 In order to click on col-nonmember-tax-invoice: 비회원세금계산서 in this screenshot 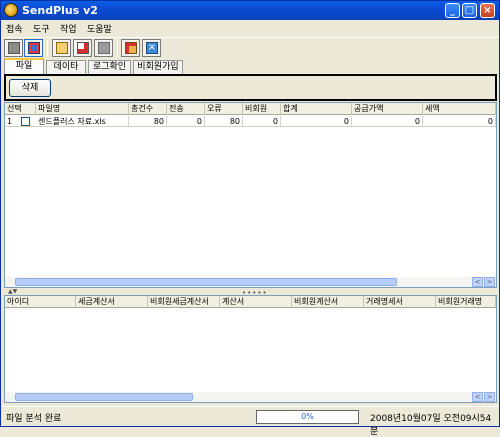, I will do `click(184, 302)`.